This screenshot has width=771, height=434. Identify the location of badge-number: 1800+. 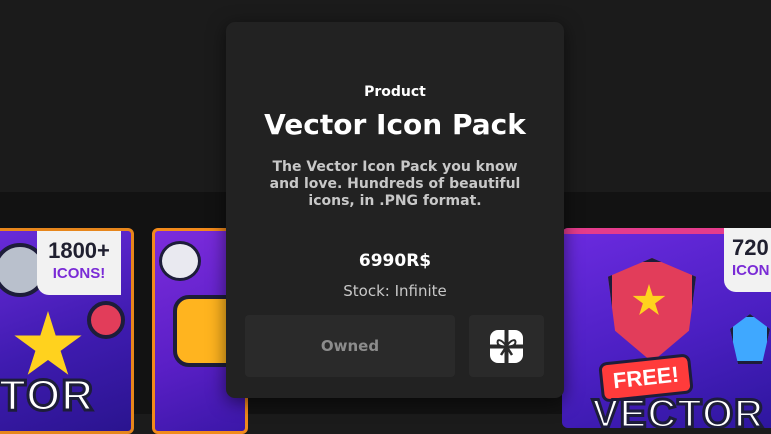
(79, 250).